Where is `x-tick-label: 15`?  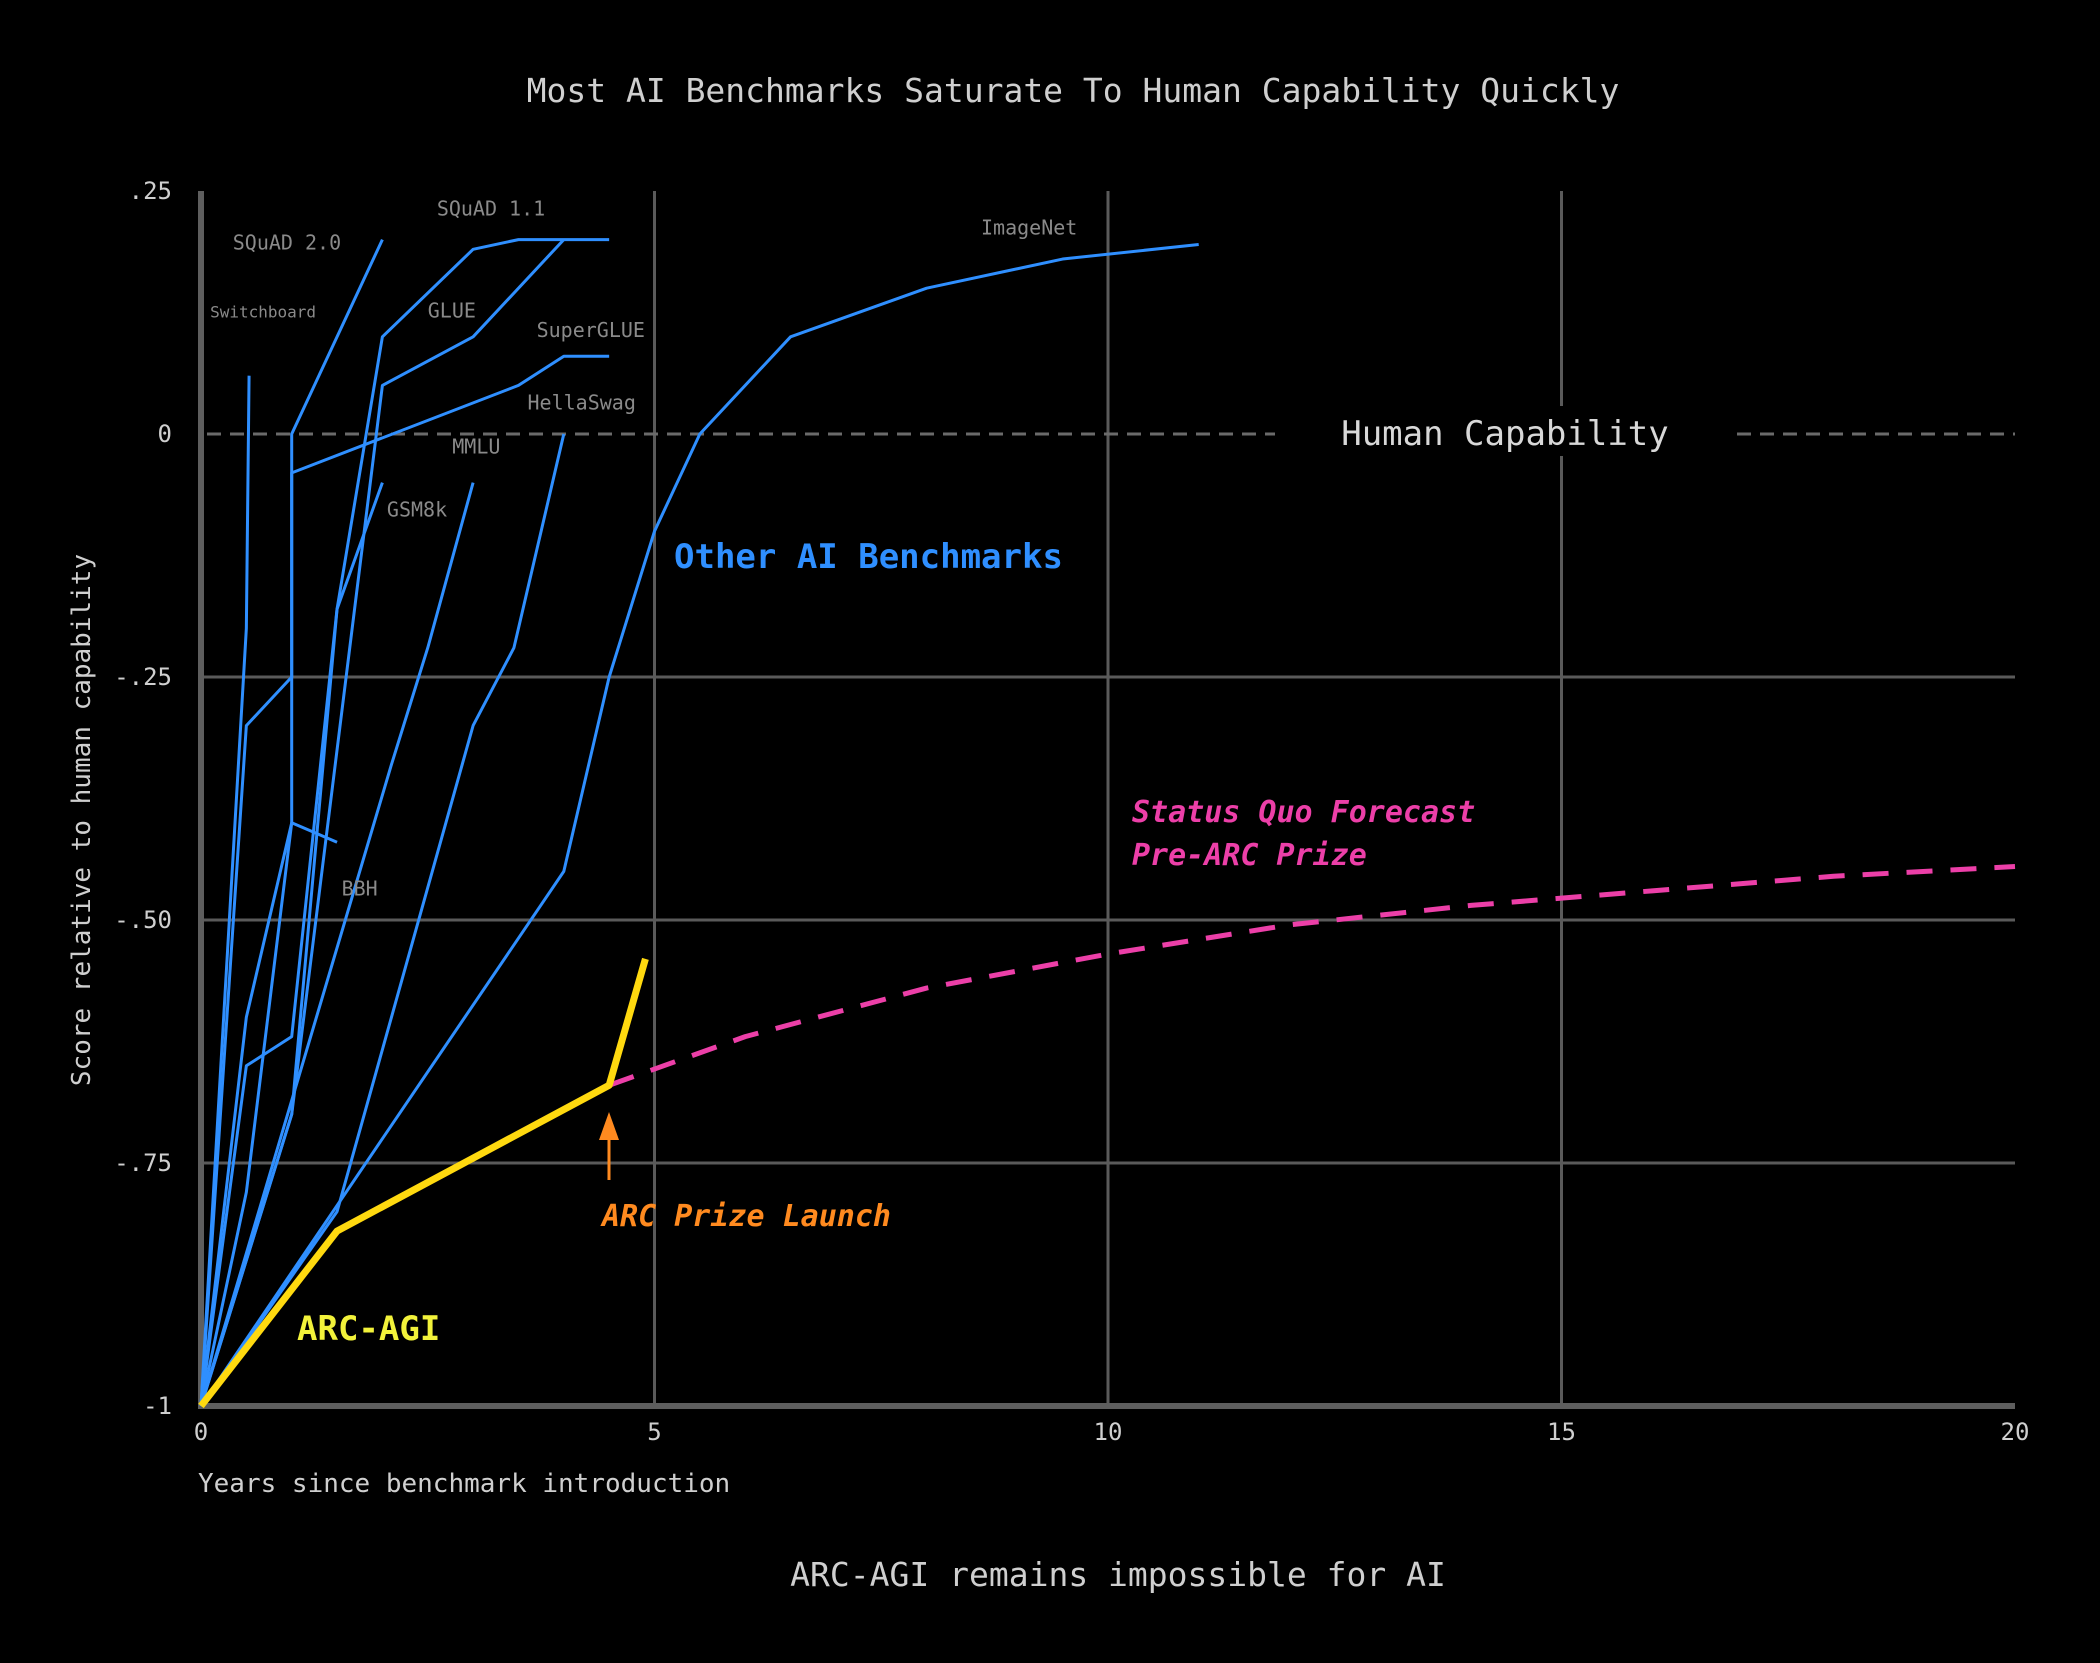
x-tick-label: 15 is located at coordinates (1561, 1432).